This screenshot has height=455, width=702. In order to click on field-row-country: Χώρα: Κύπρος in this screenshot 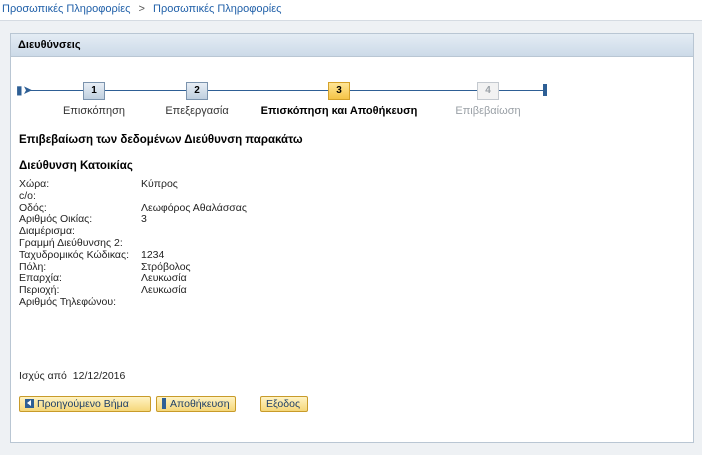, I will do `click(219, 184)`.